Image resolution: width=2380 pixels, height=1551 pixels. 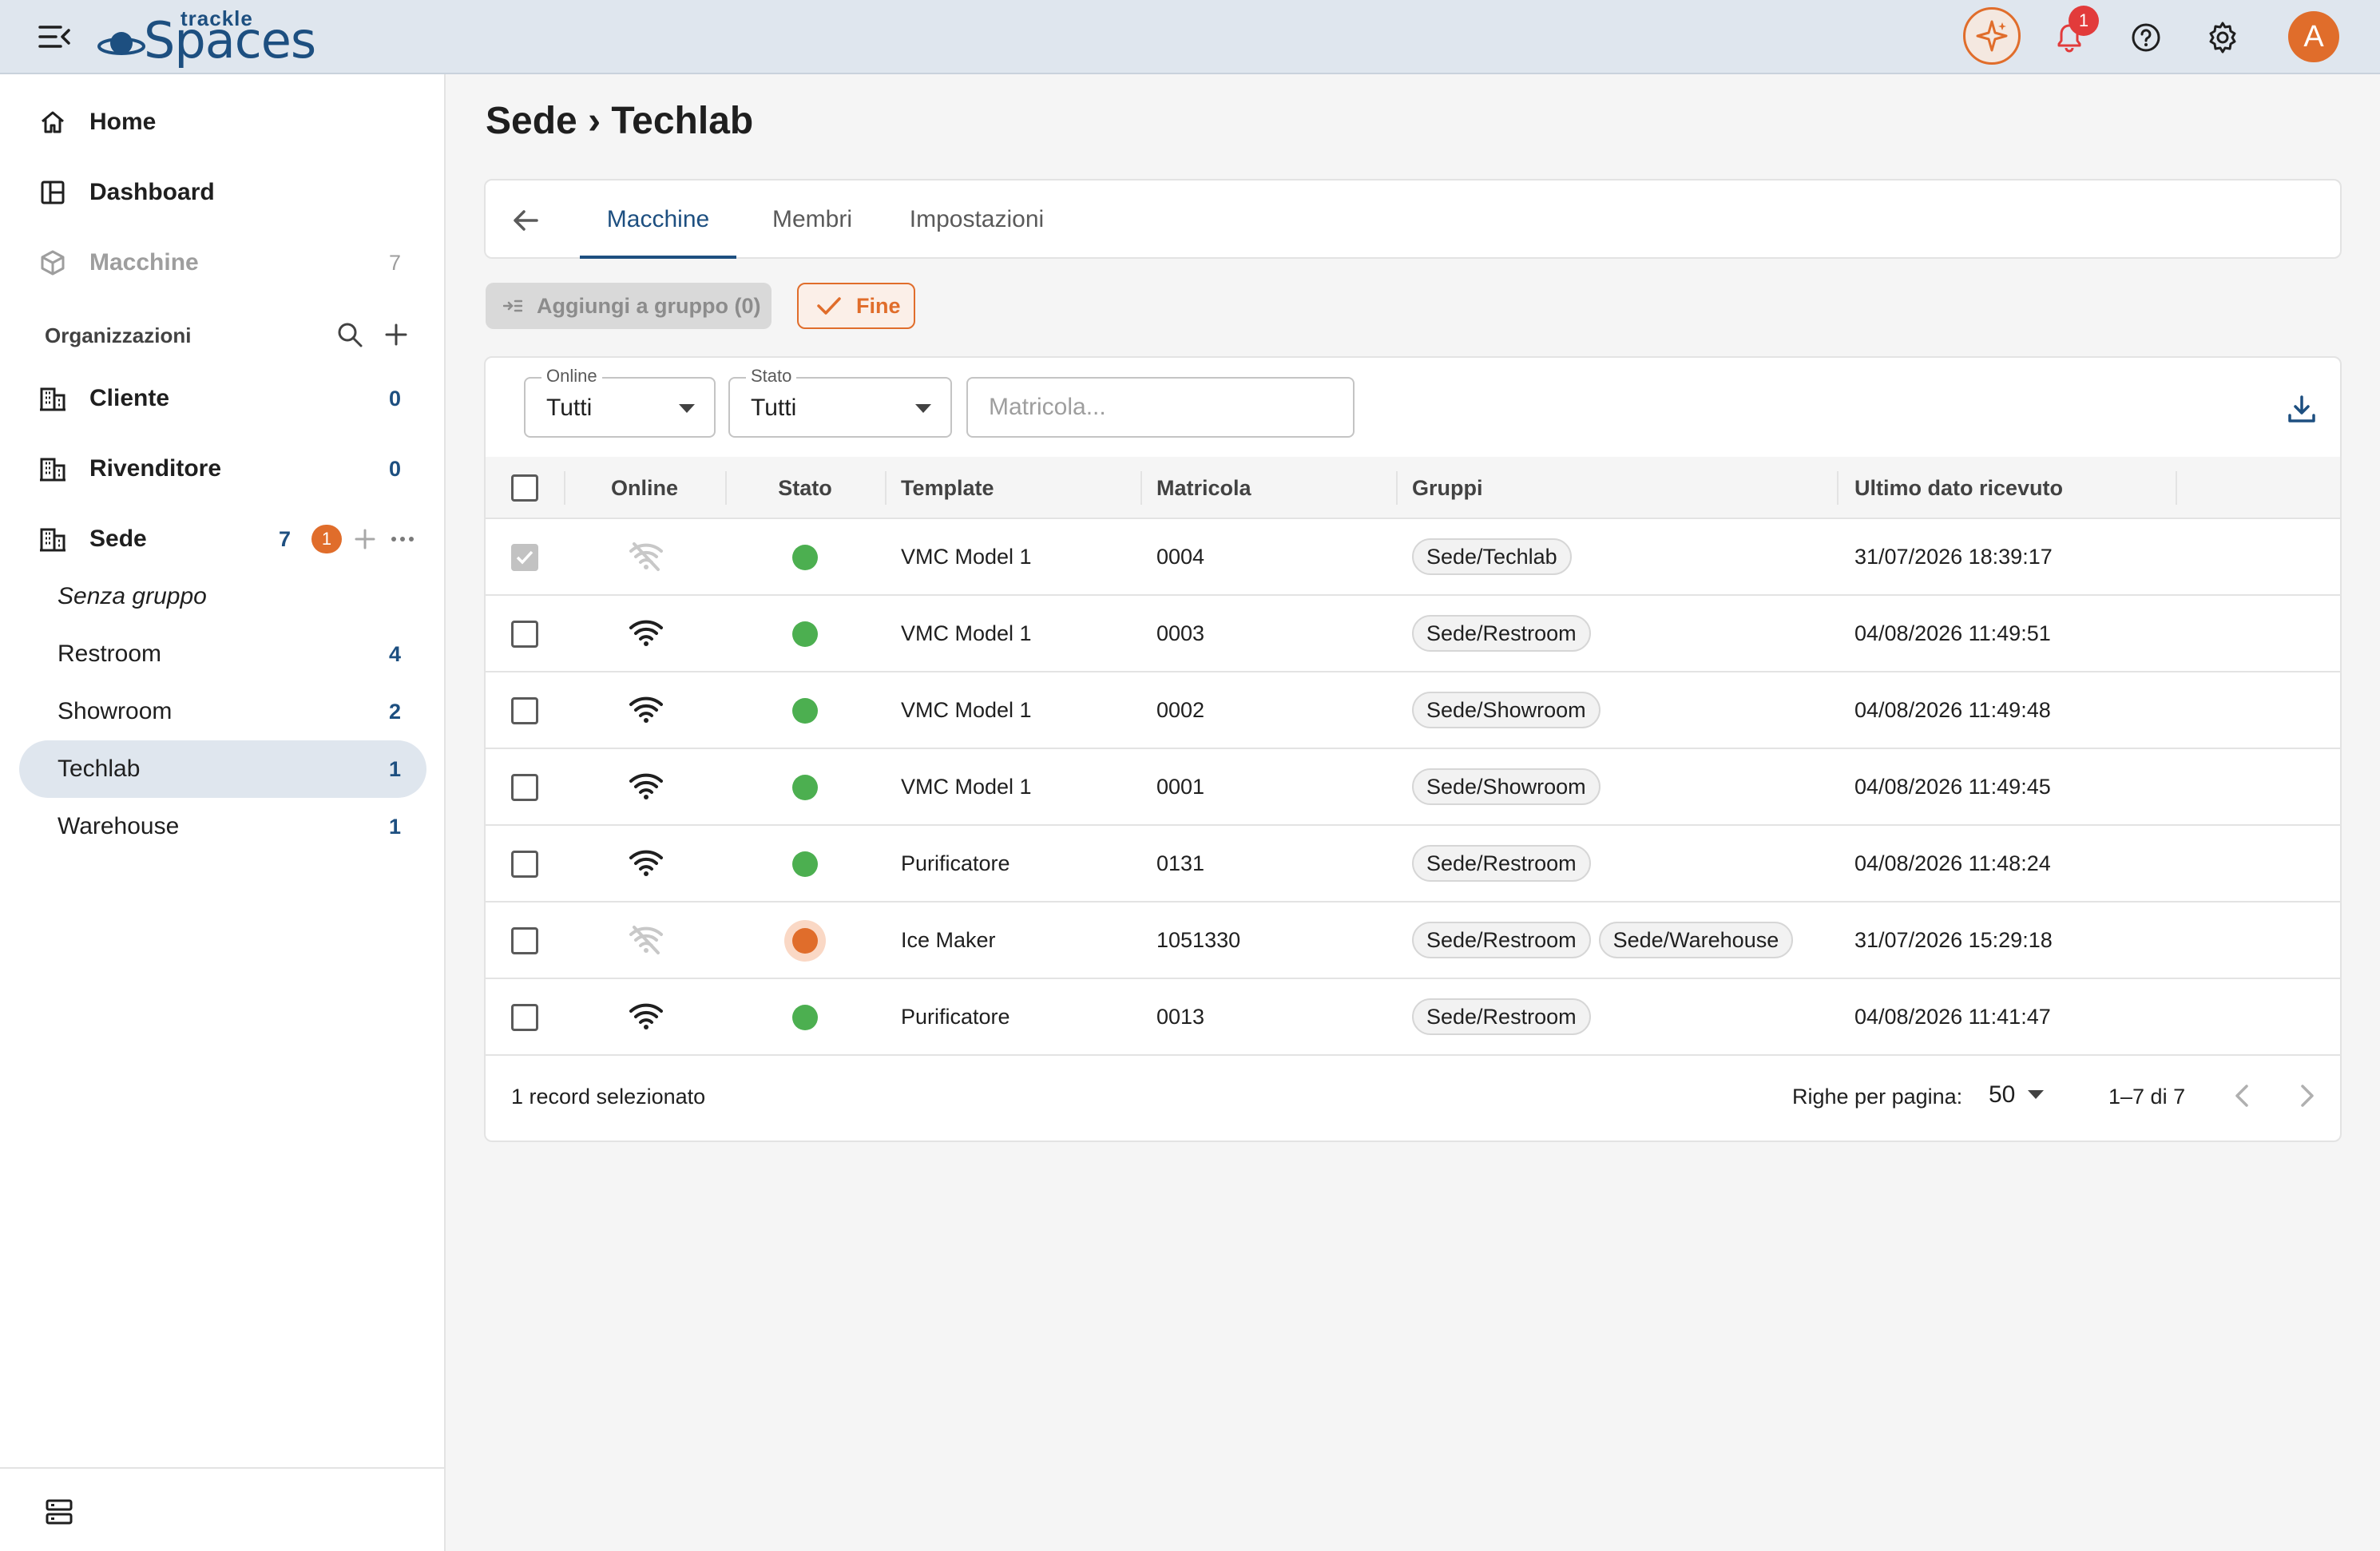 I want to click on rows-per-page-value: 50, so click(x=2002, y=1094).